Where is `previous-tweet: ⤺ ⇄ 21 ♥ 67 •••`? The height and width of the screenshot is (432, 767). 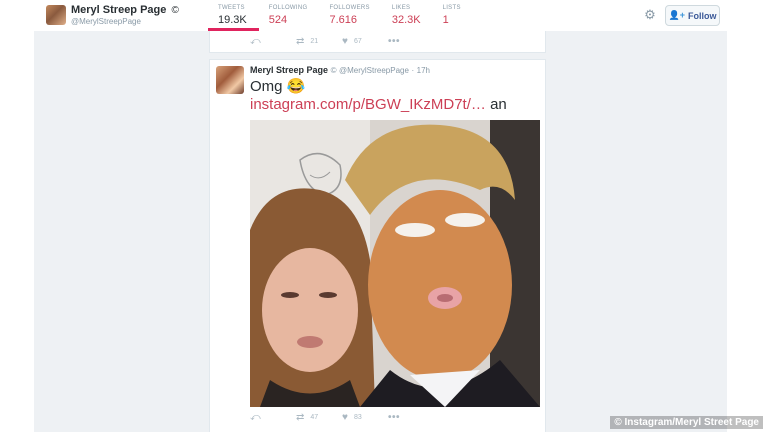
previous-tweet: ⤺ ⇄ 21 ♥ 67 ••• is located at coordinates (377, 42).